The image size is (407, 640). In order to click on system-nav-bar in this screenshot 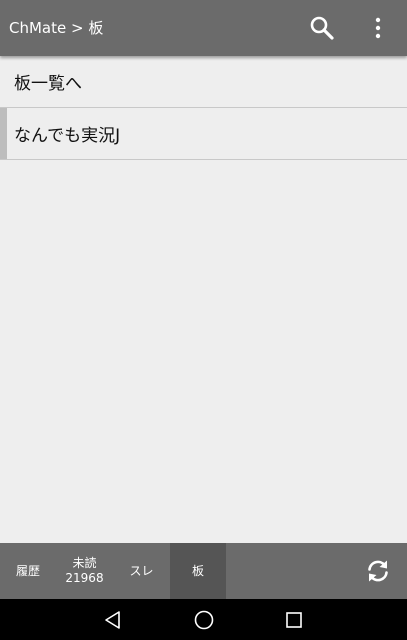, I will do `click(203, 619)`.